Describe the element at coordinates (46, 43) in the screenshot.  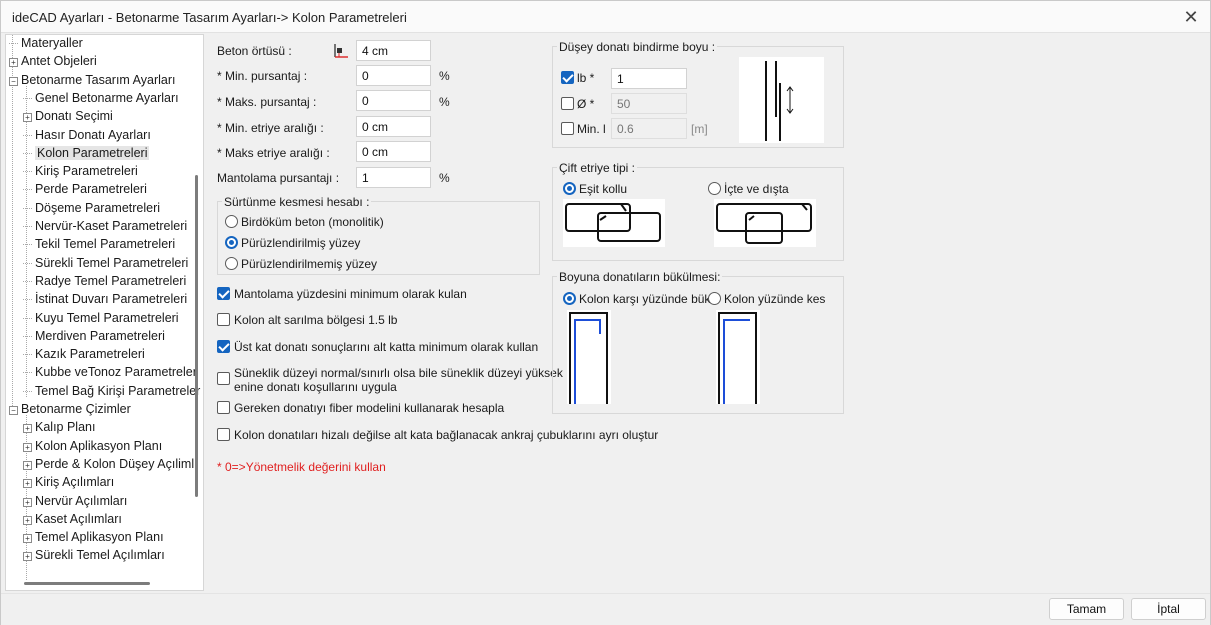
I see `tree-item: Materyaller` at that location.